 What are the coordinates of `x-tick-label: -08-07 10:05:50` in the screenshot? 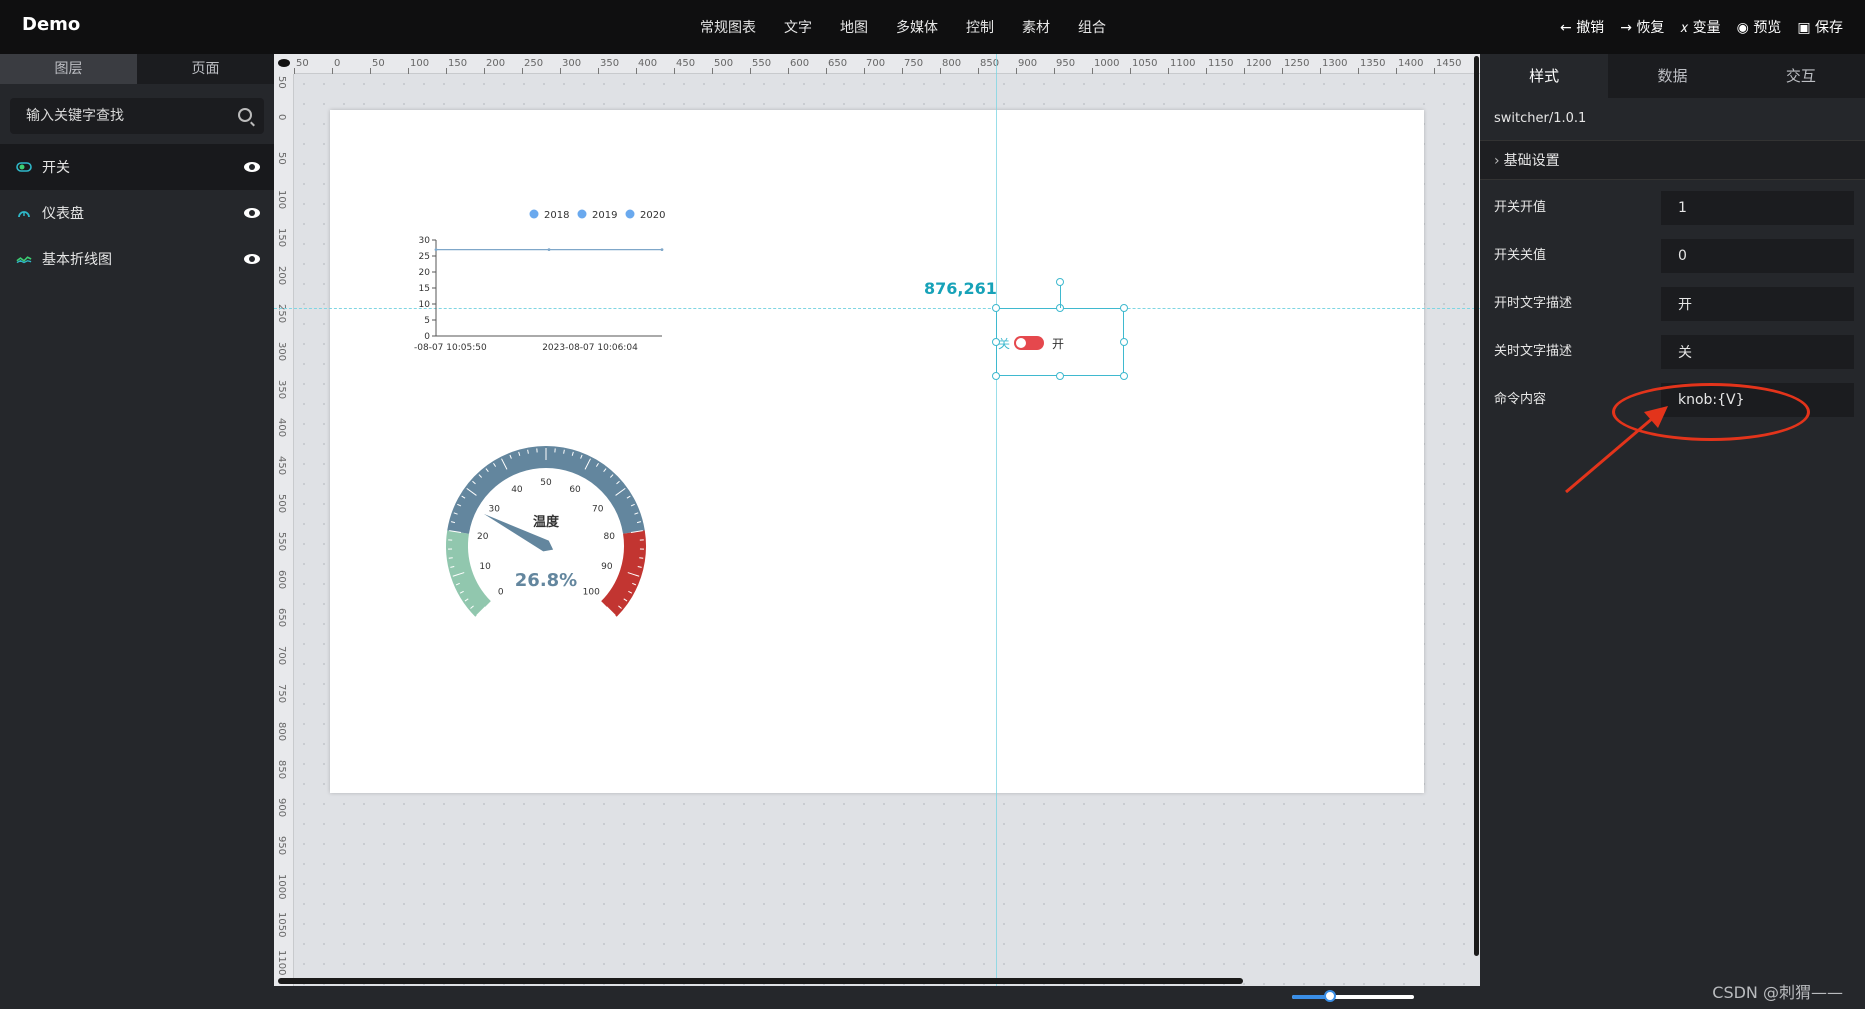 It's located at (450, 348).